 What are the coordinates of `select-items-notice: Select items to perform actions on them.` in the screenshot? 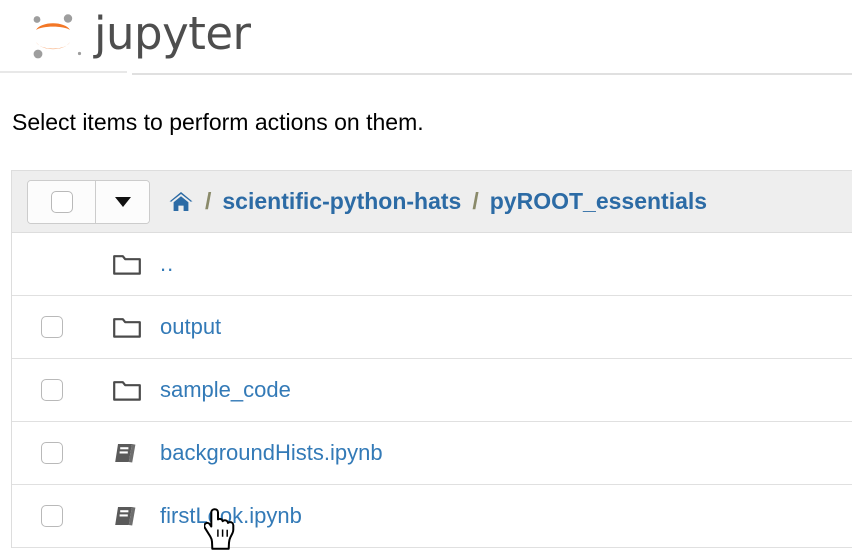 It's located at (218, 122).